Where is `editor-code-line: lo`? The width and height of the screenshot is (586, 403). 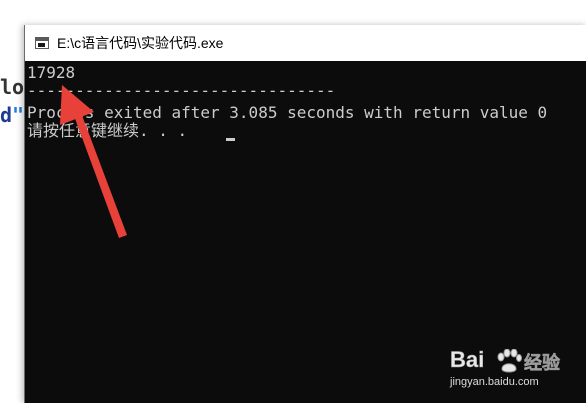
editor-code-line: lo is located at coordinates (12, 87).